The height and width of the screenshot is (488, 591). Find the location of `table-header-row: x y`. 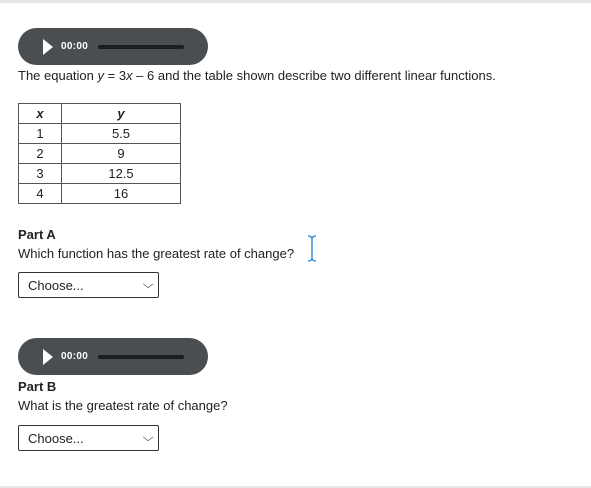

table-header-row: x y is located at coordinates (99, 113).